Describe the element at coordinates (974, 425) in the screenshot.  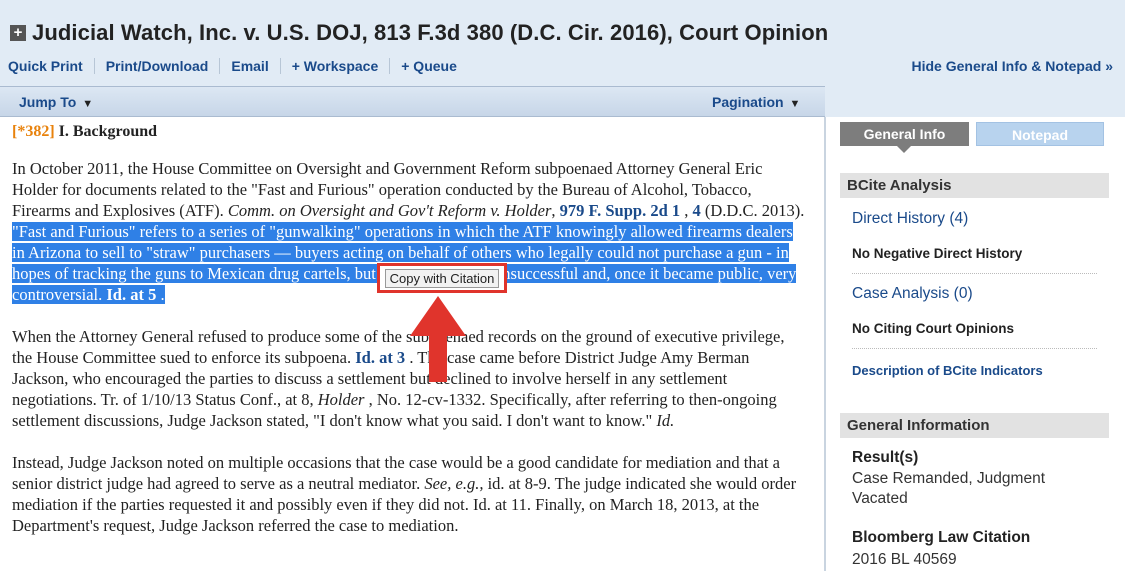
I see `general-information-header: General Information` at that location.